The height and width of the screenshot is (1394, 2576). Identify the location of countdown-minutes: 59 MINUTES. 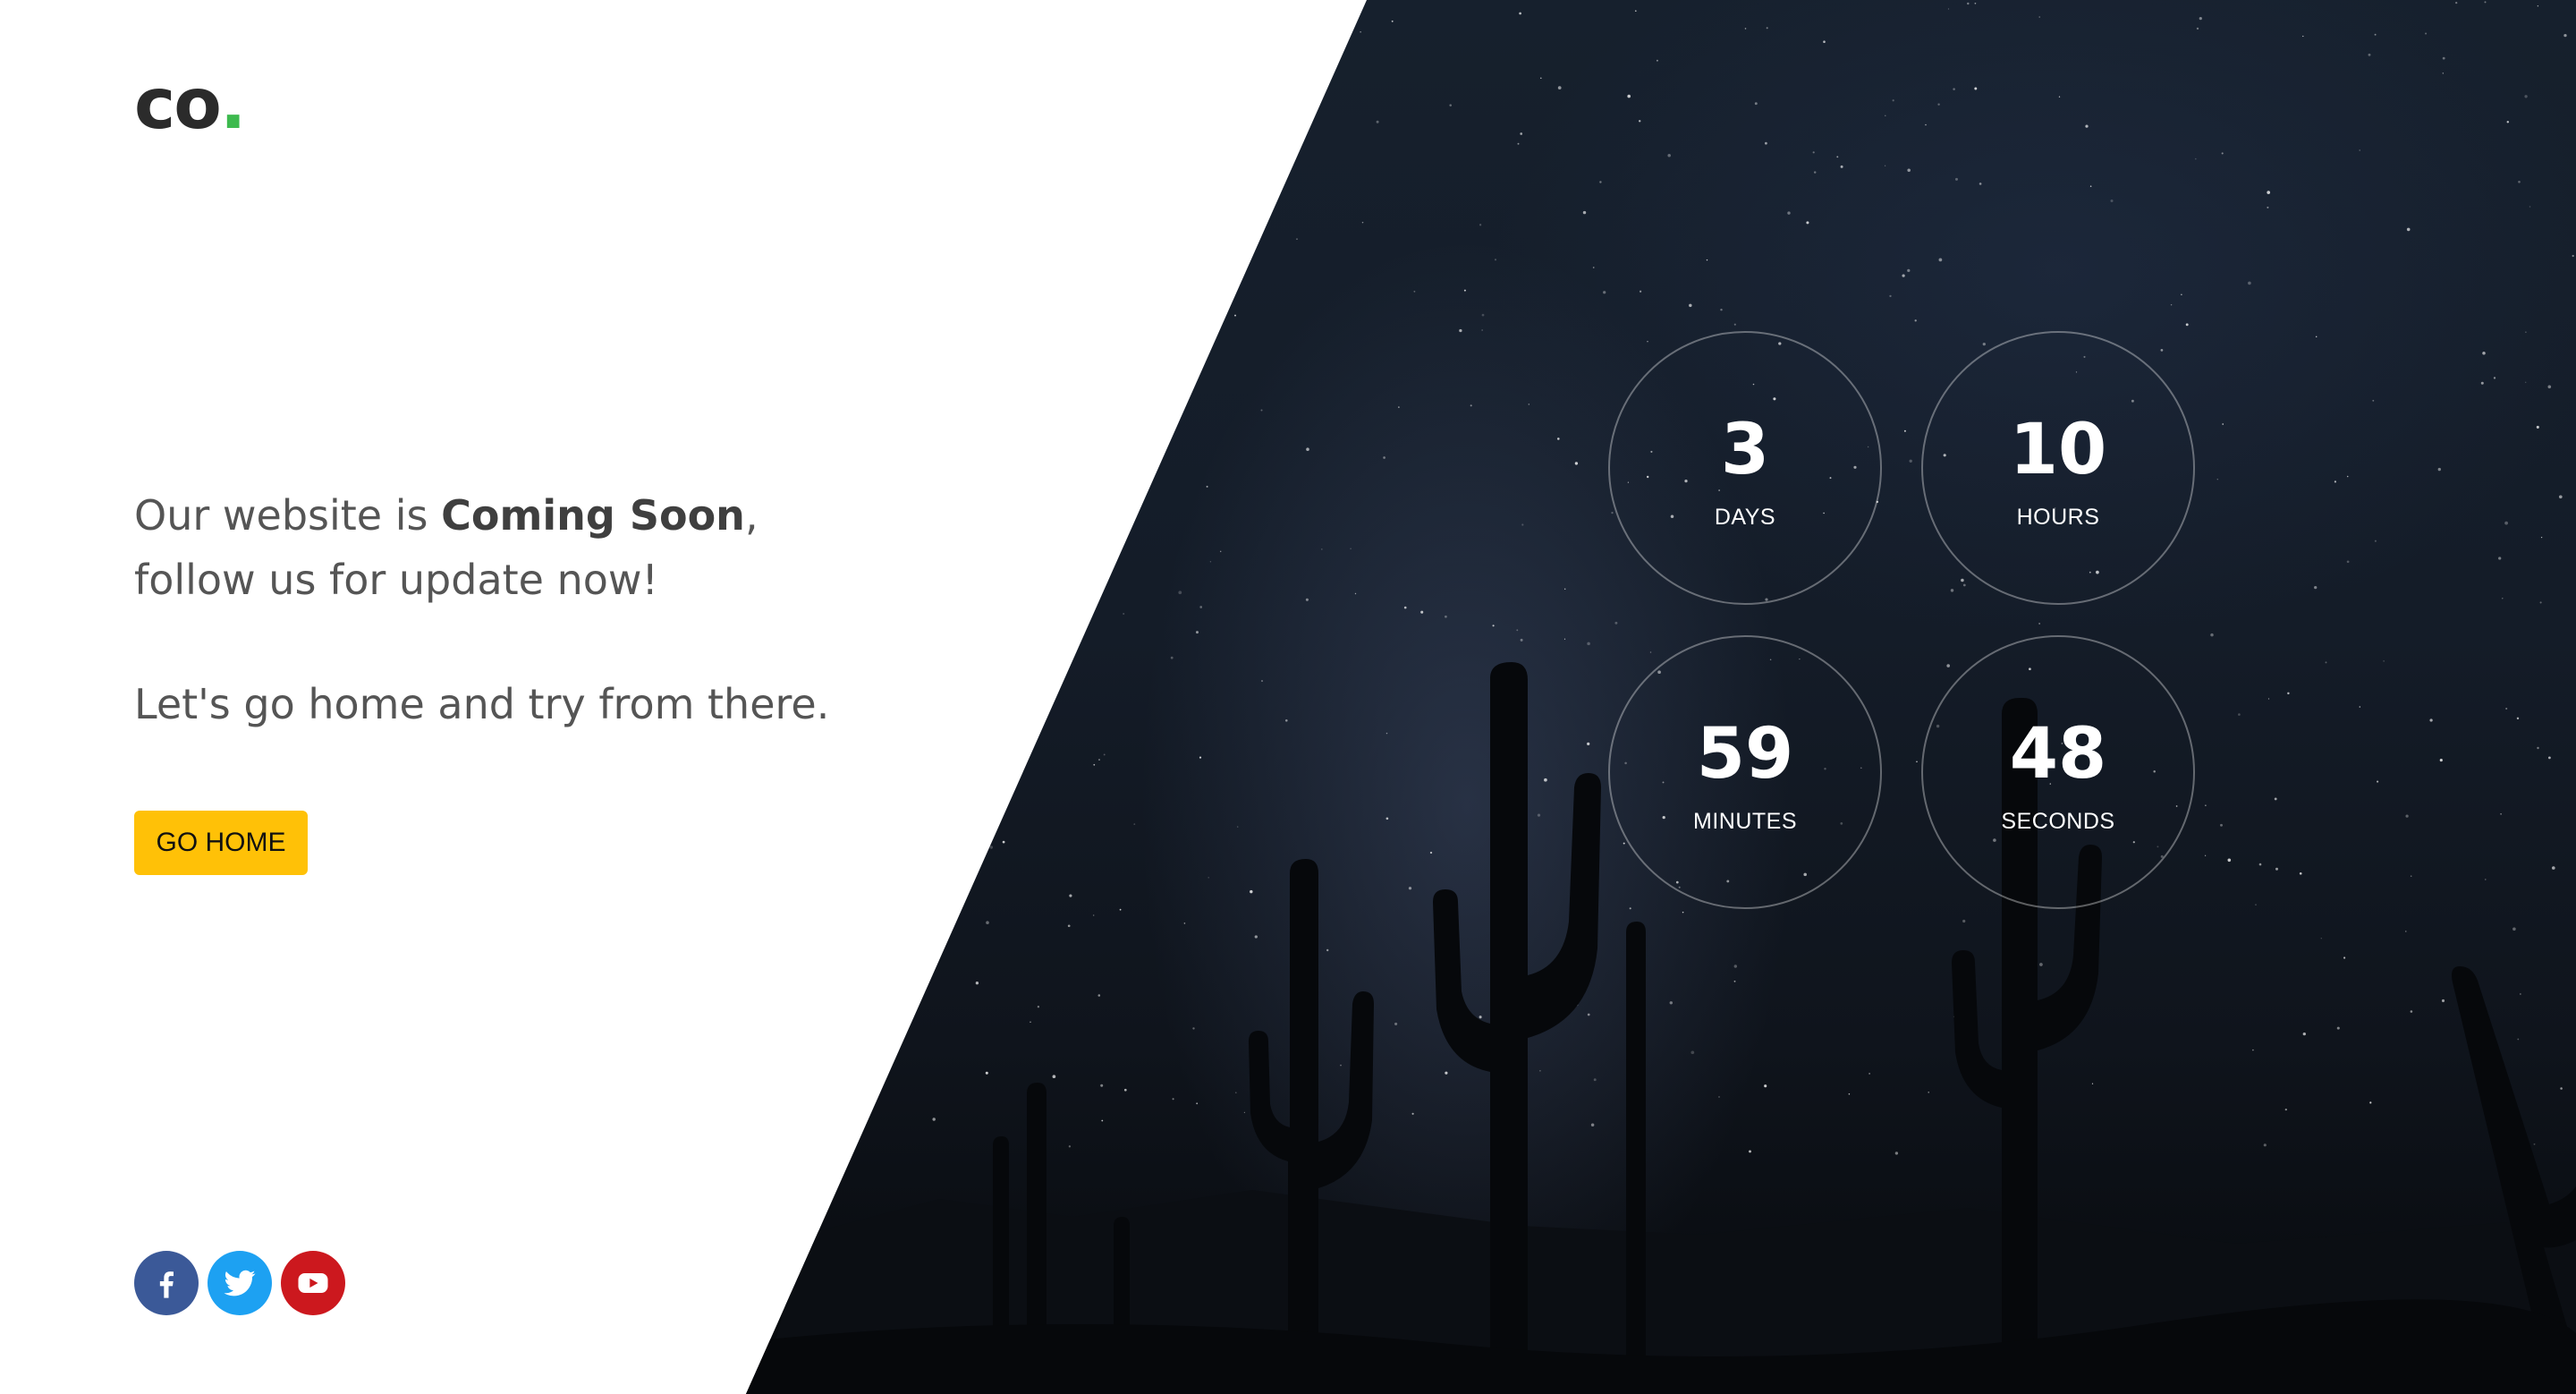
(1745, 772).